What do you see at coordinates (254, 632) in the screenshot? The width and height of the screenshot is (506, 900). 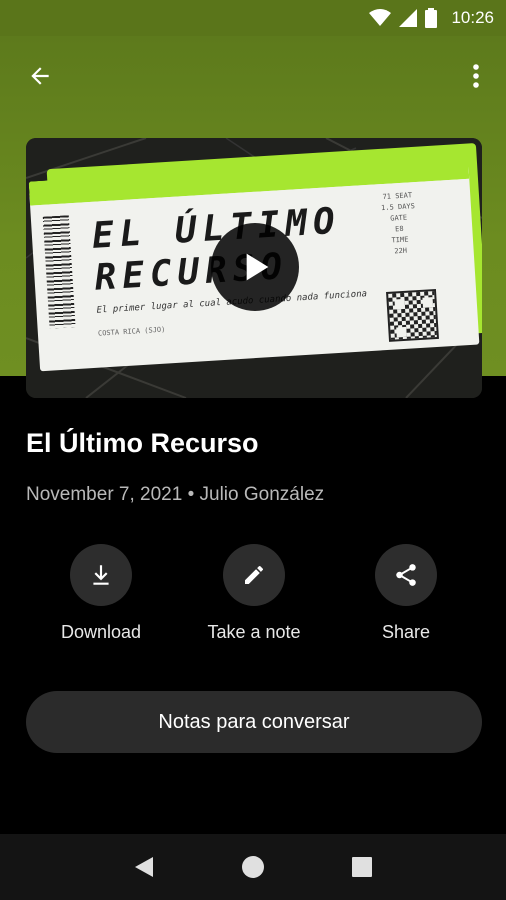 I see `take-note-label: Take a note` at bounding box center [254, 632].